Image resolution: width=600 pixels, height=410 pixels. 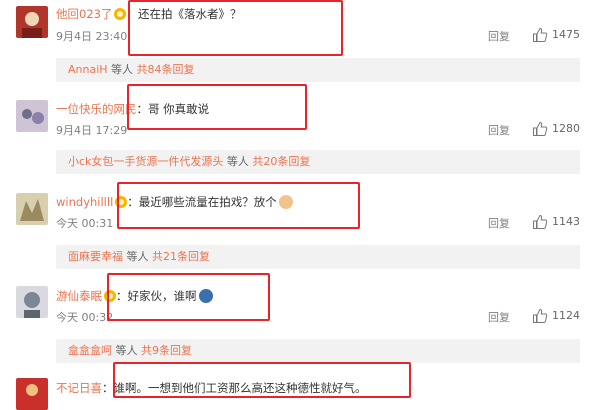 What do you see at coordinates (189, 14) in the screenshot?
I see `comment-text: 还在拍《落水者》？` at bounding box center [189, 14].